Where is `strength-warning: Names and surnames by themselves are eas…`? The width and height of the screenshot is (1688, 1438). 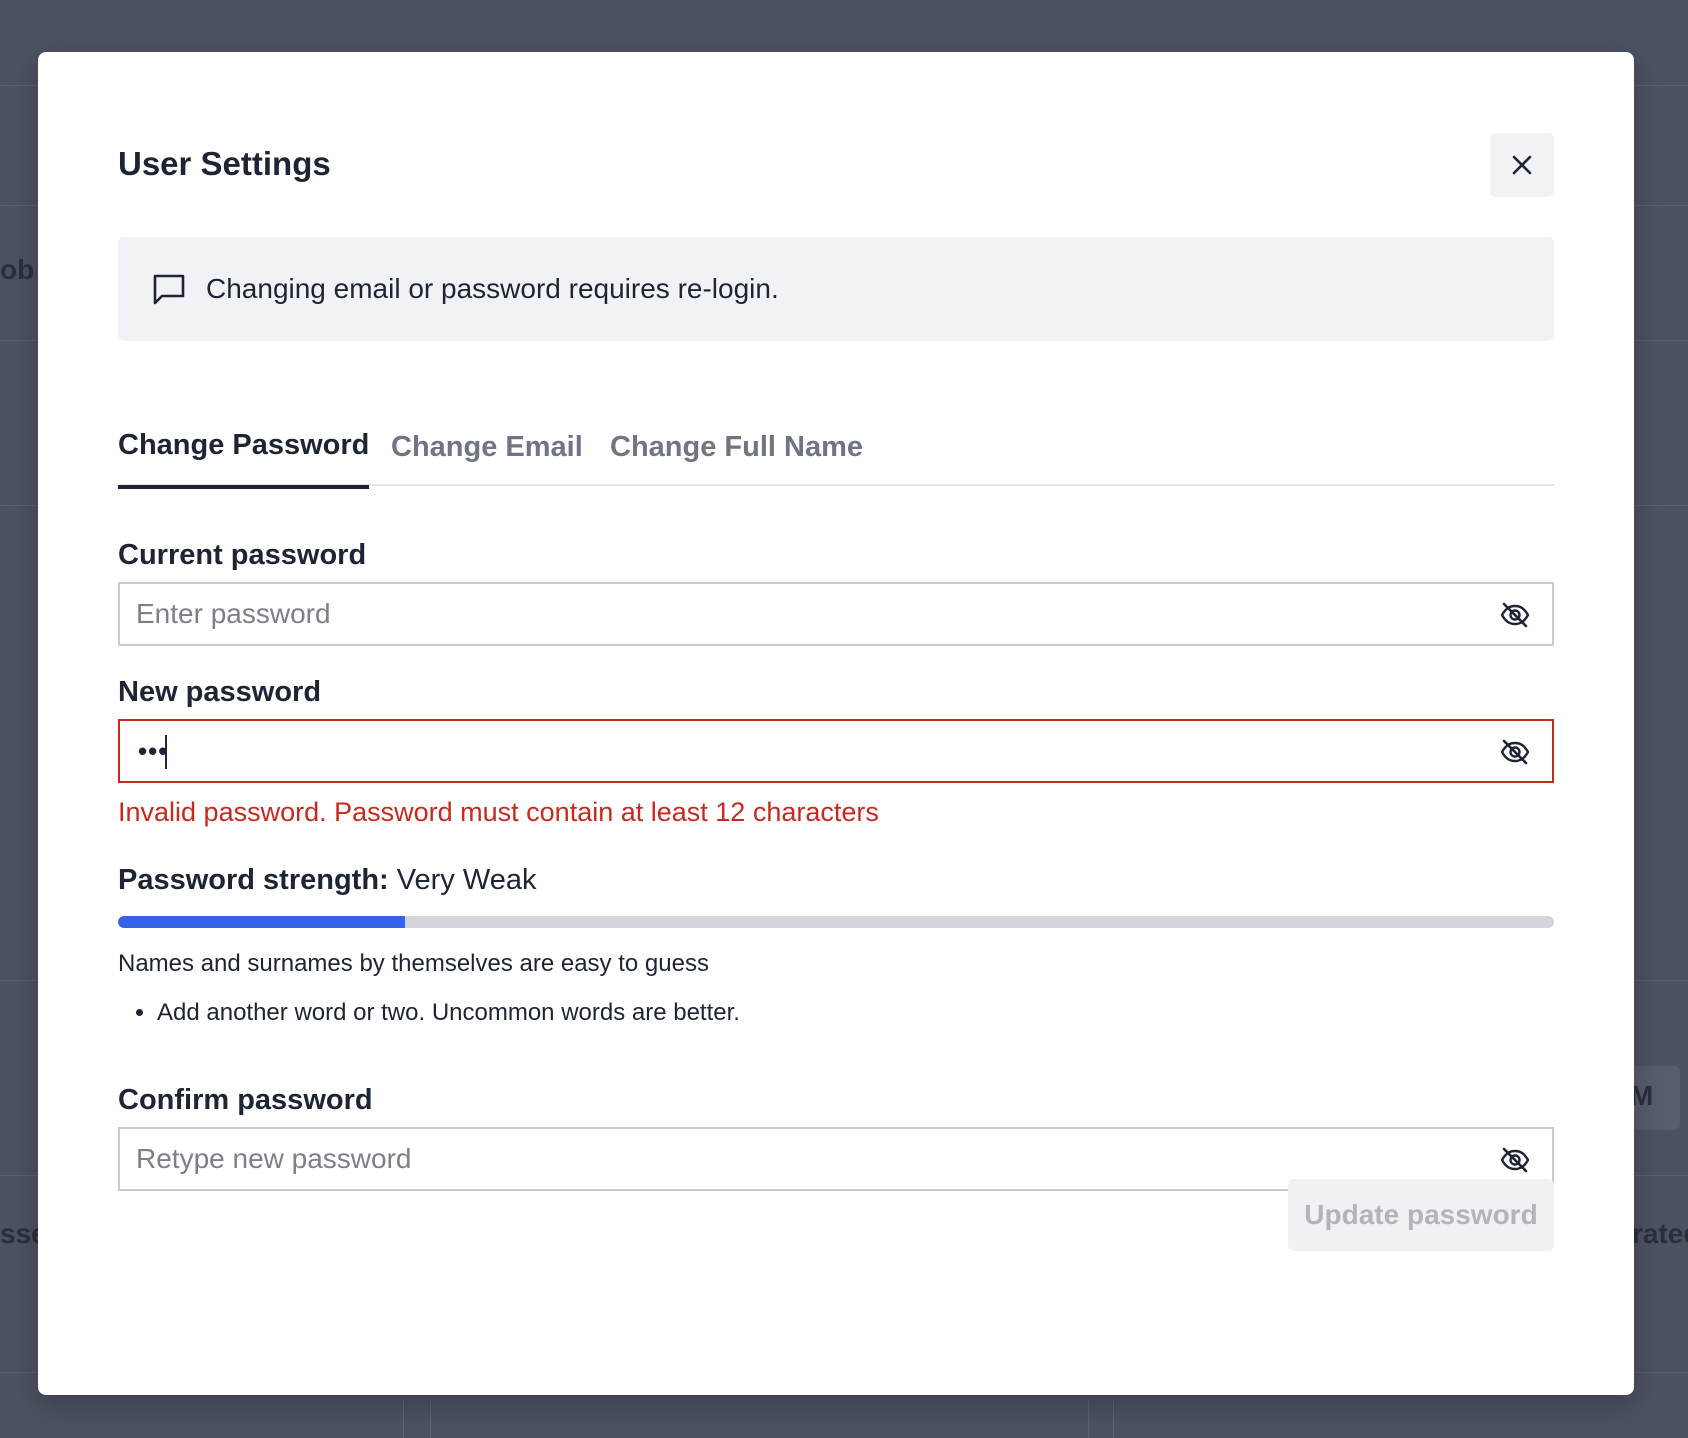
strength-warning: Names and surnames by themselves are eas… is located at coordinates (413, 963).